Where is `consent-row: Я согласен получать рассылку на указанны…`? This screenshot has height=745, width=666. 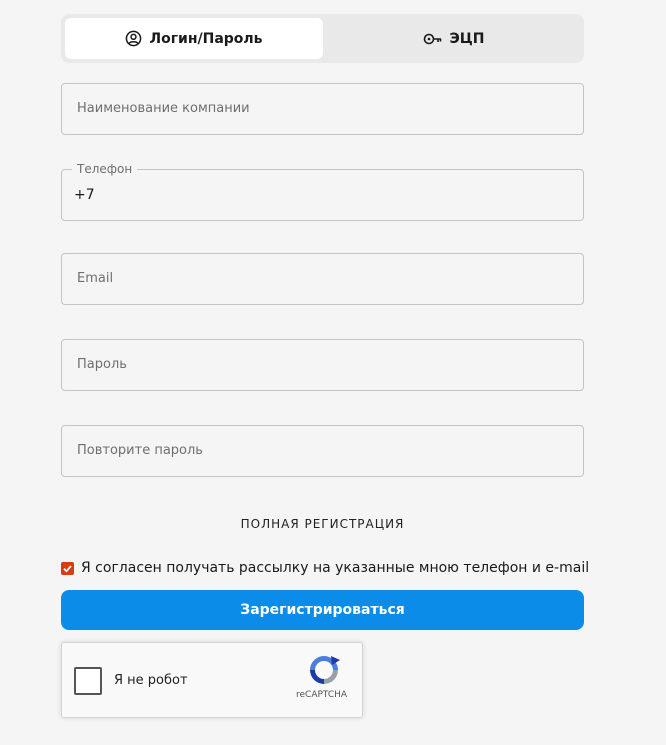 consent-row: Я согласен получать рассылку на указанны… is located at coordinates (325, 568).